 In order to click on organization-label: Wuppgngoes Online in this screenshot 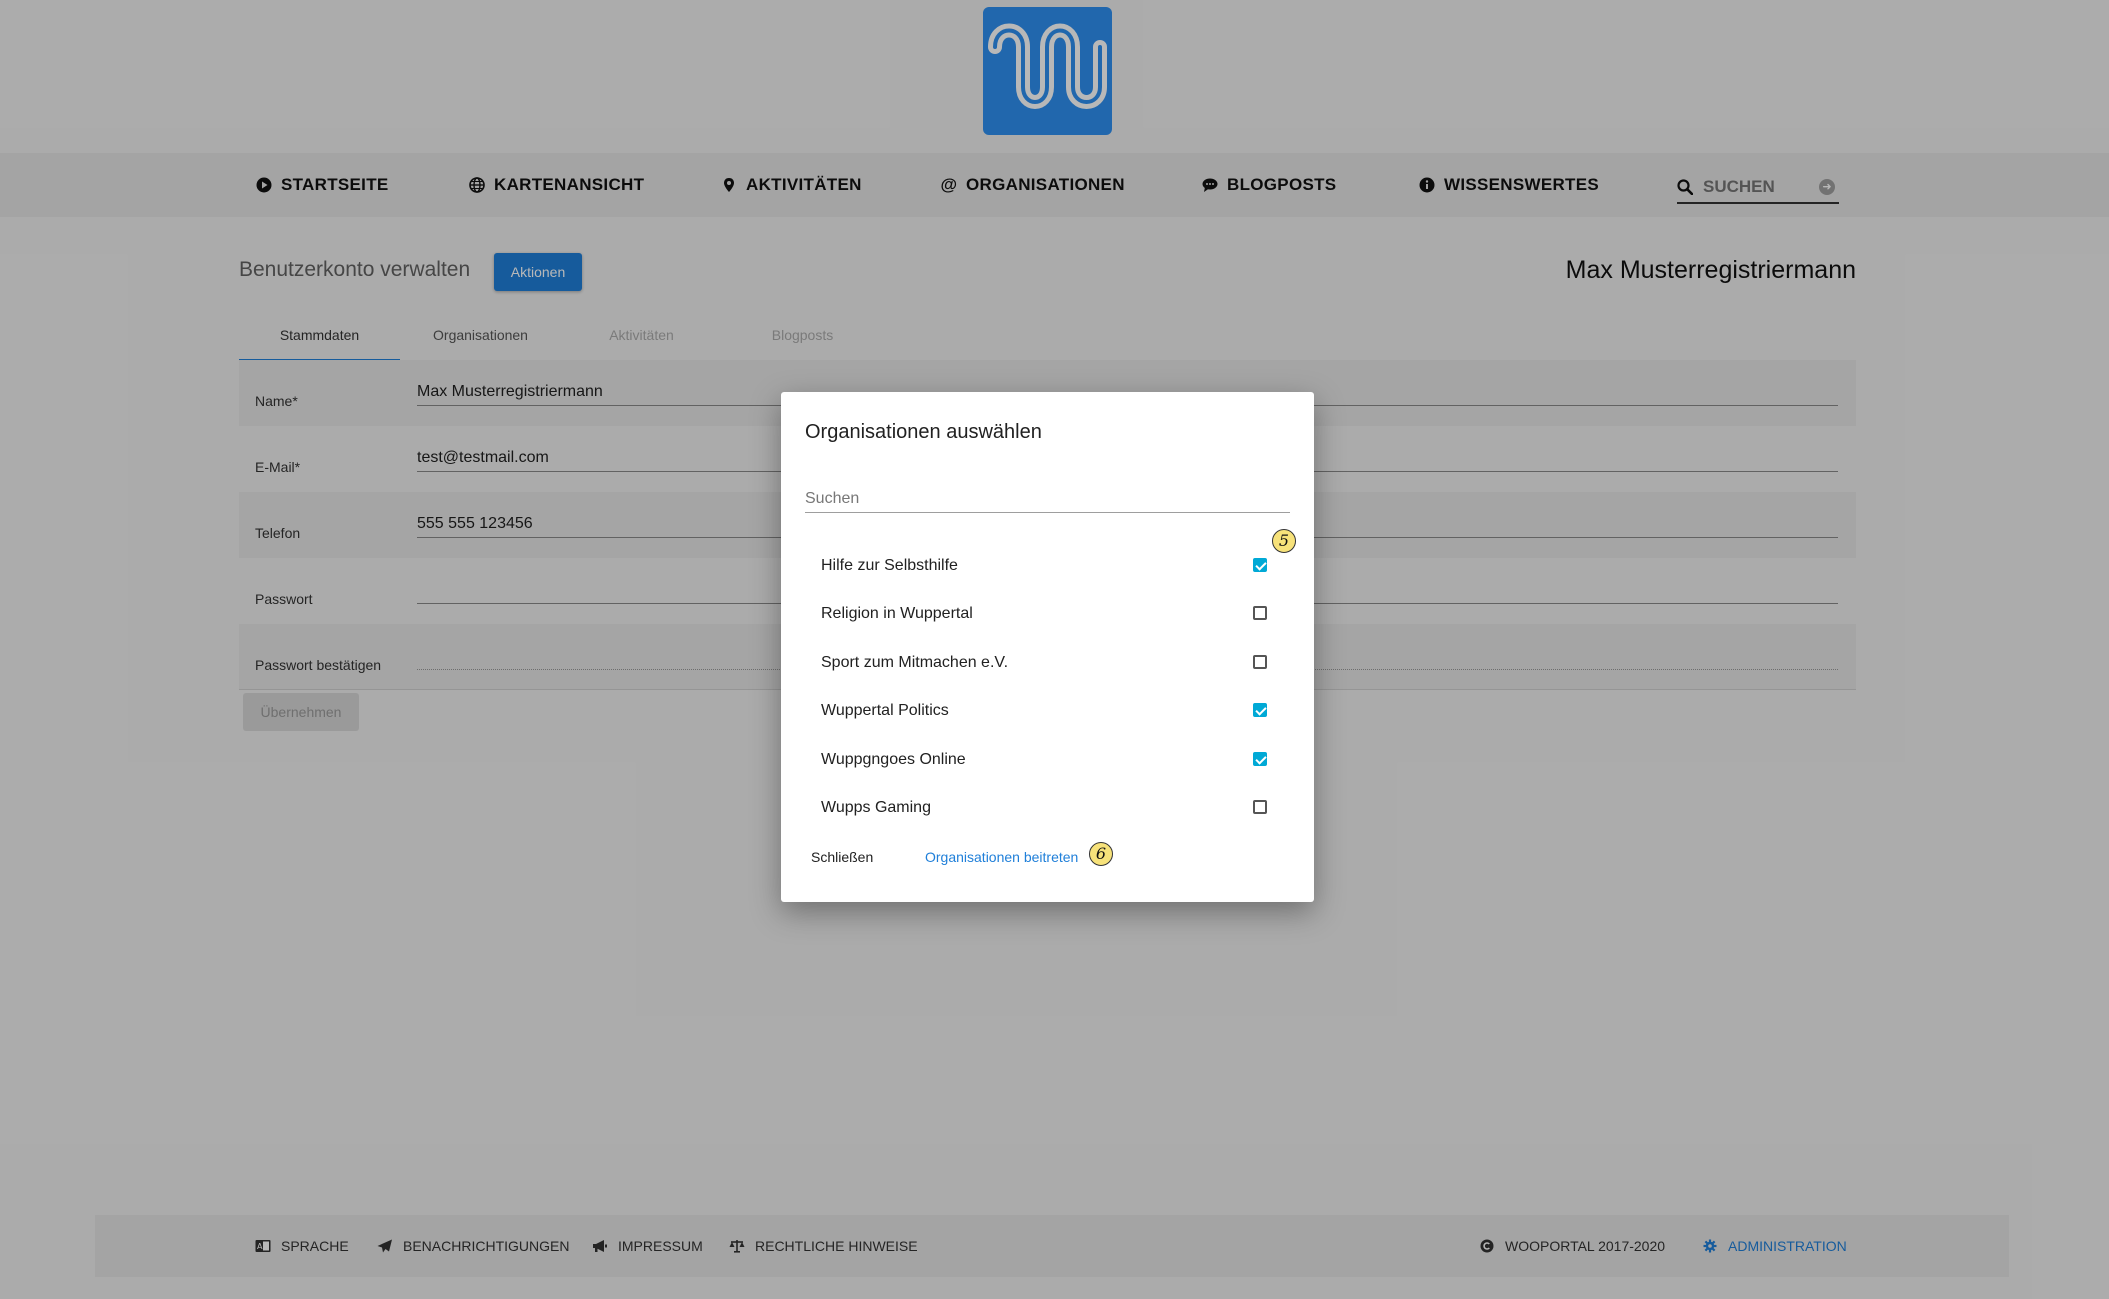, I will do `click(893, 759)`.